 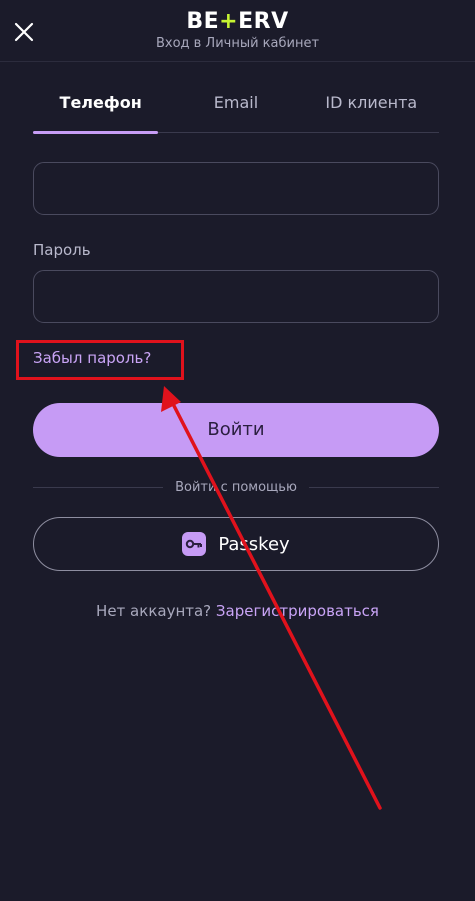 I want to click on tab-phone: Телефон, so click(x=100, y=106).